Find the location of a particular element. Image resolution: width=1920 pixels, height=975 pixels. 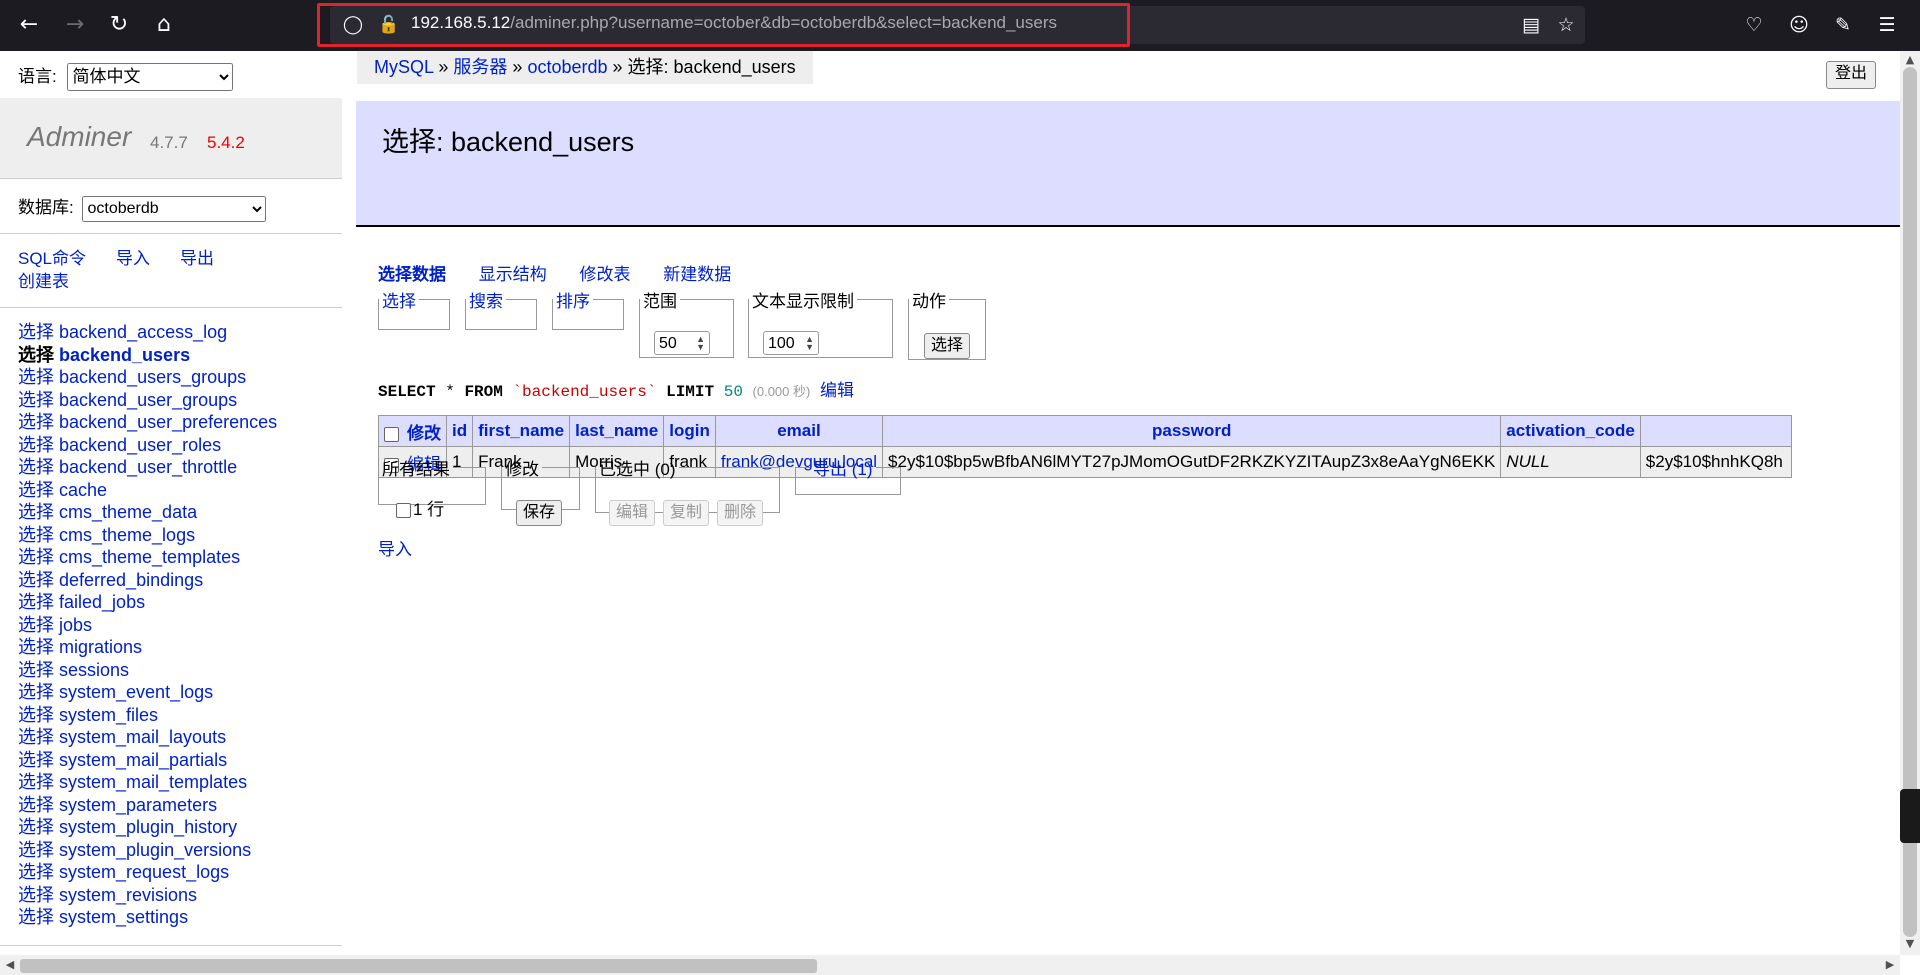

text-limit-input: 100 ▲ ▼ is located at coordinates (791, 343).